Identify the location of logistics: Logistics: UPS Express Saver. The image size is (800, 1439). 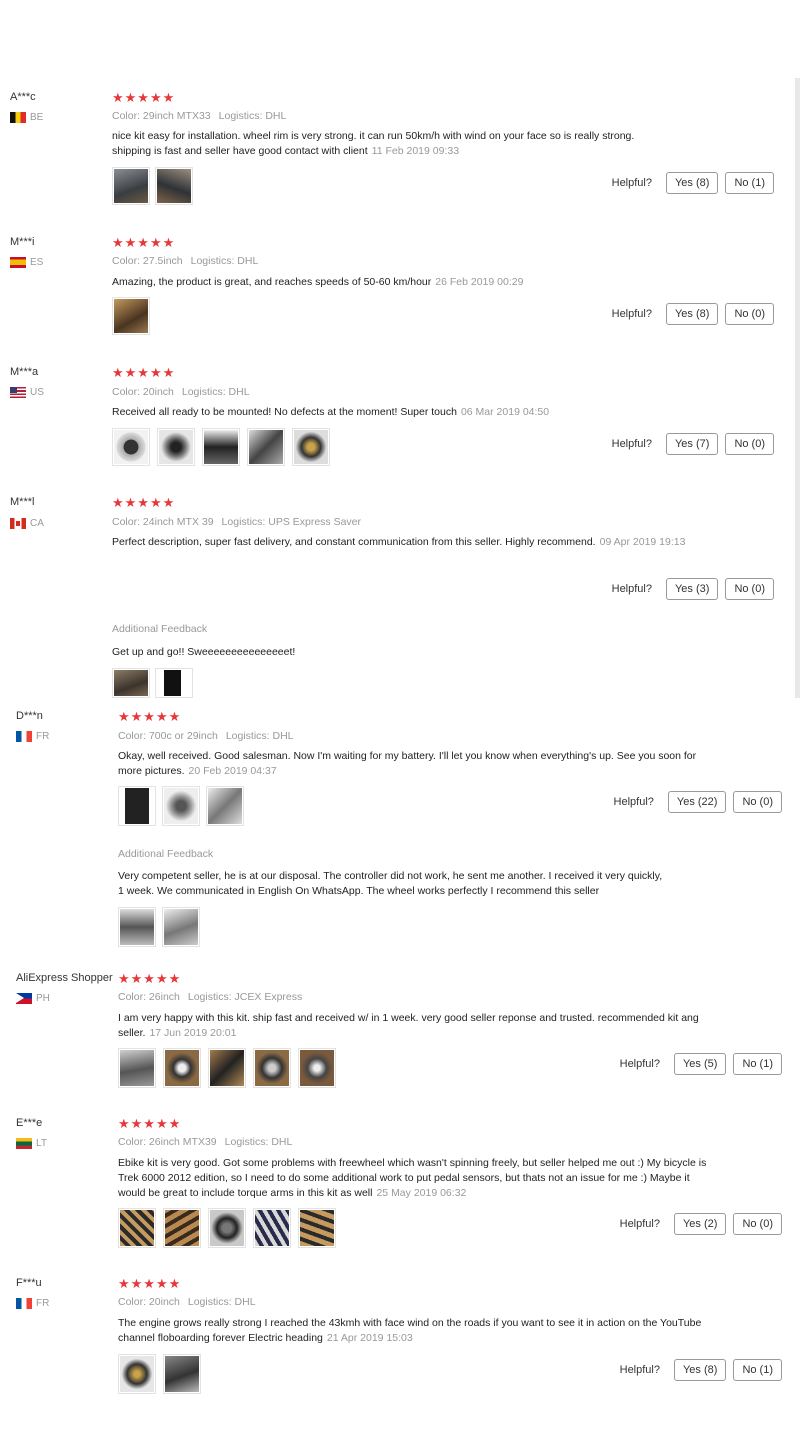
(291, 522).